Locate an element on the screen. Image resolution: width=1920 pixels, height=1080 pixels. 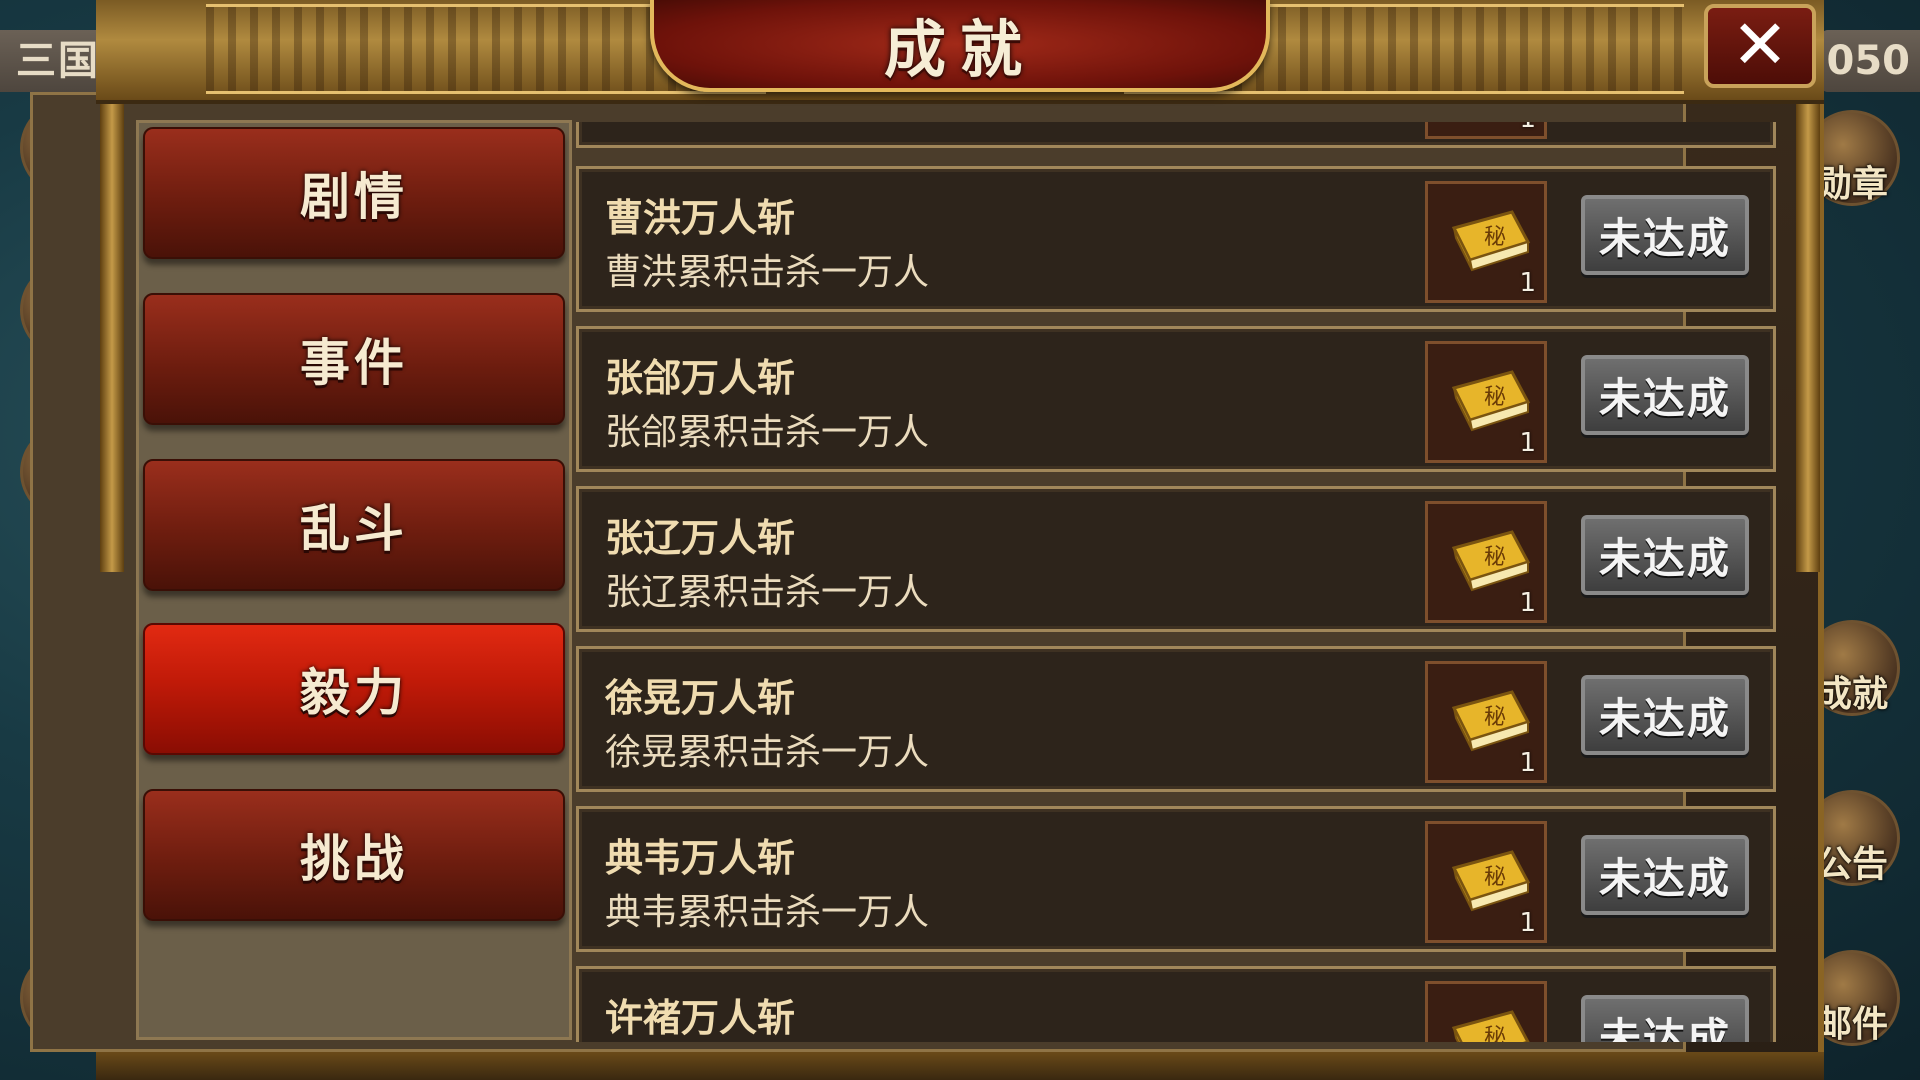
achievement-row: 张郃万人斩 张郃累积击杀一万人 秘 1 未达成 is located at coordinates (1176, 399).